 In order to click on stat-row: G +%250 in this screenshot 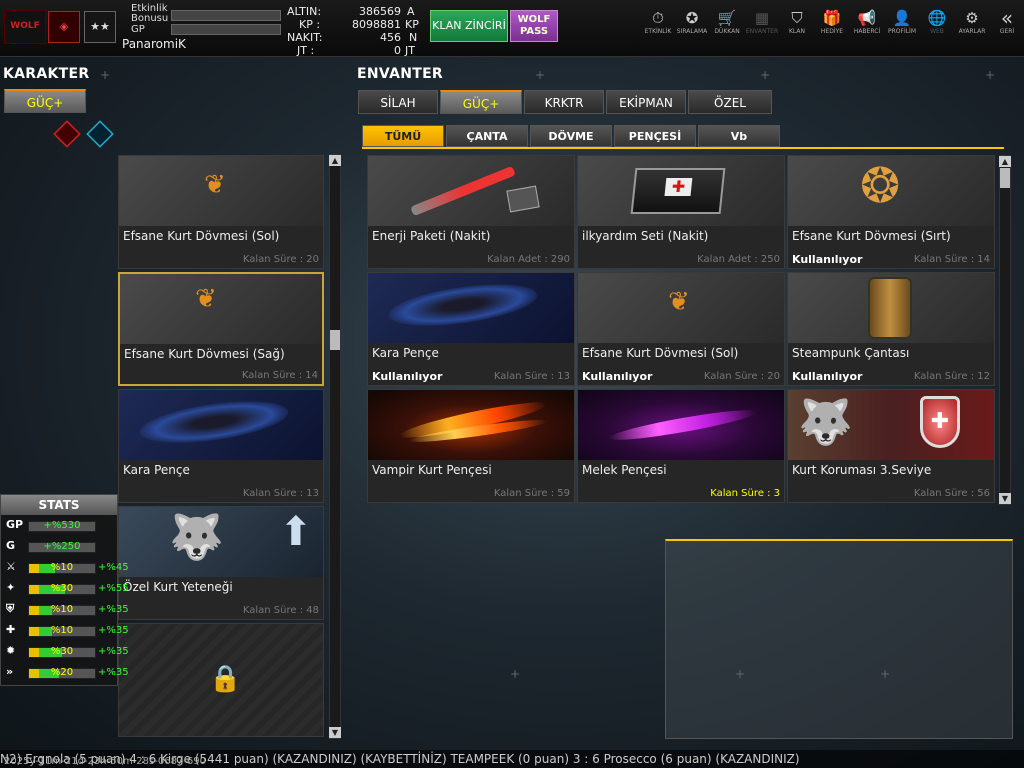, I will do `click(69, 547)`.